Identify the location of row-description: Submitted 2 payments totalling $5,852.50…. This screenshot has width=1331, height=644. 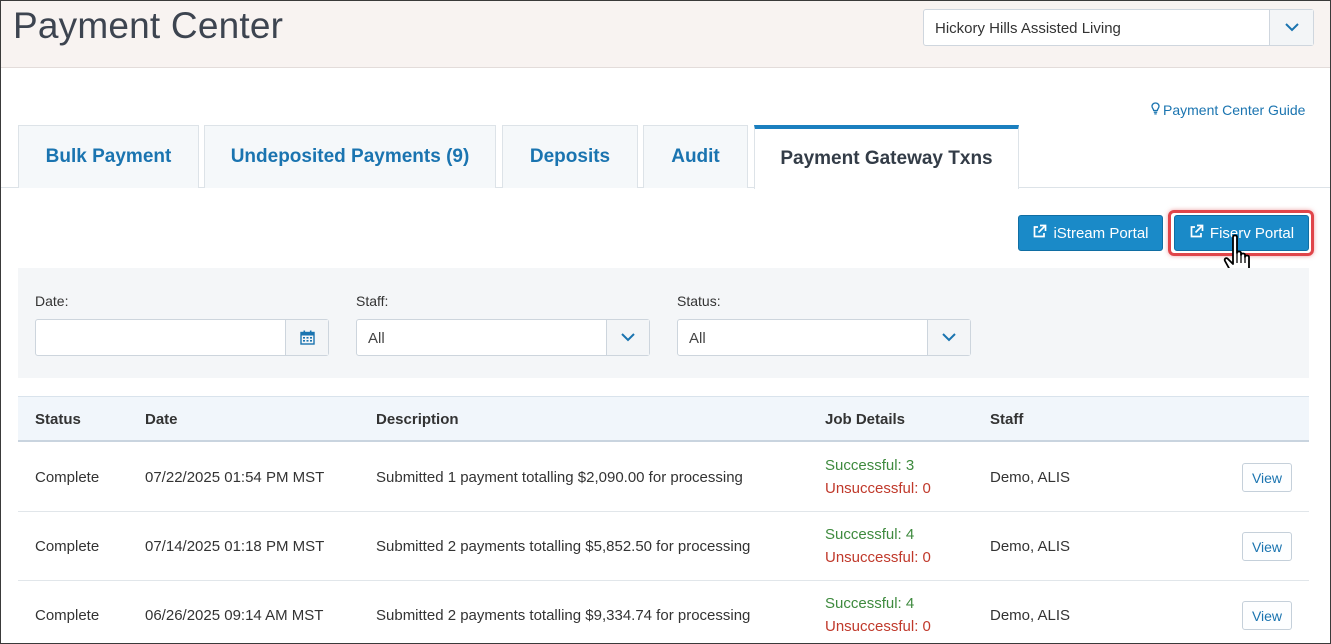
(563, 546).